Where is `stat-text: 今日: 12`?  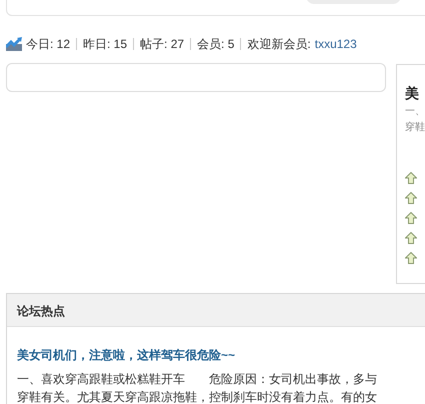 stat-text: 今日: 12 is located at coordinates (48, 44).